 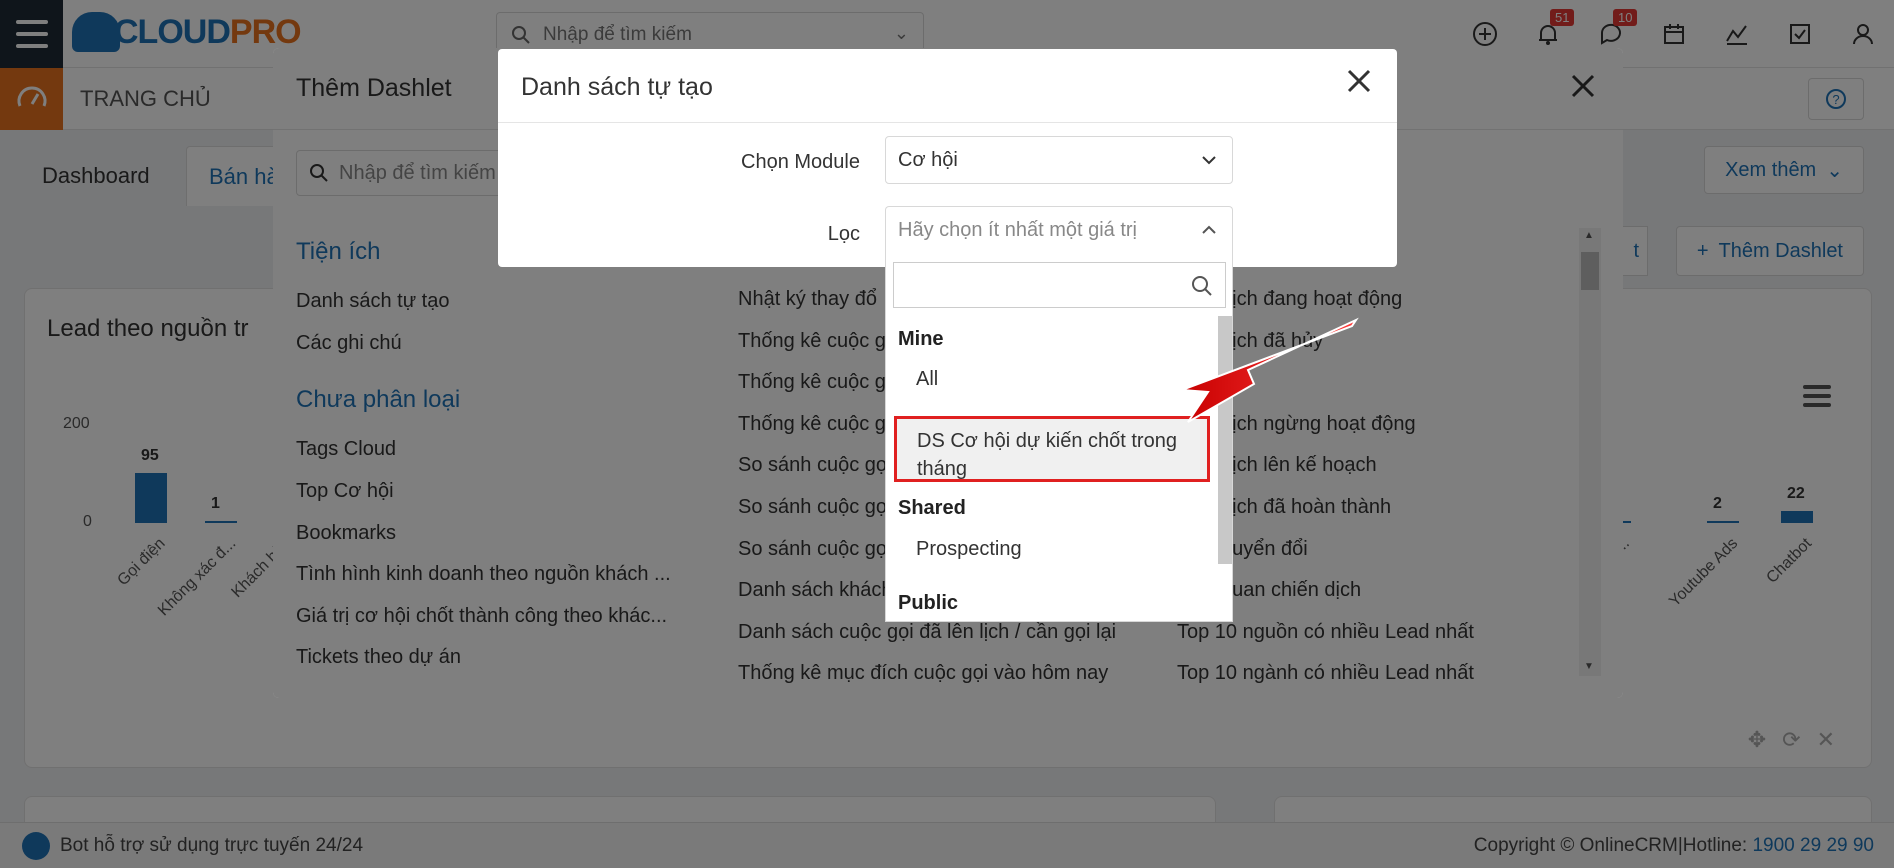 What do you see at coordinates (1359, 81) in the screenshot?
I see `close-icon` at bounding box center [1359, 81].